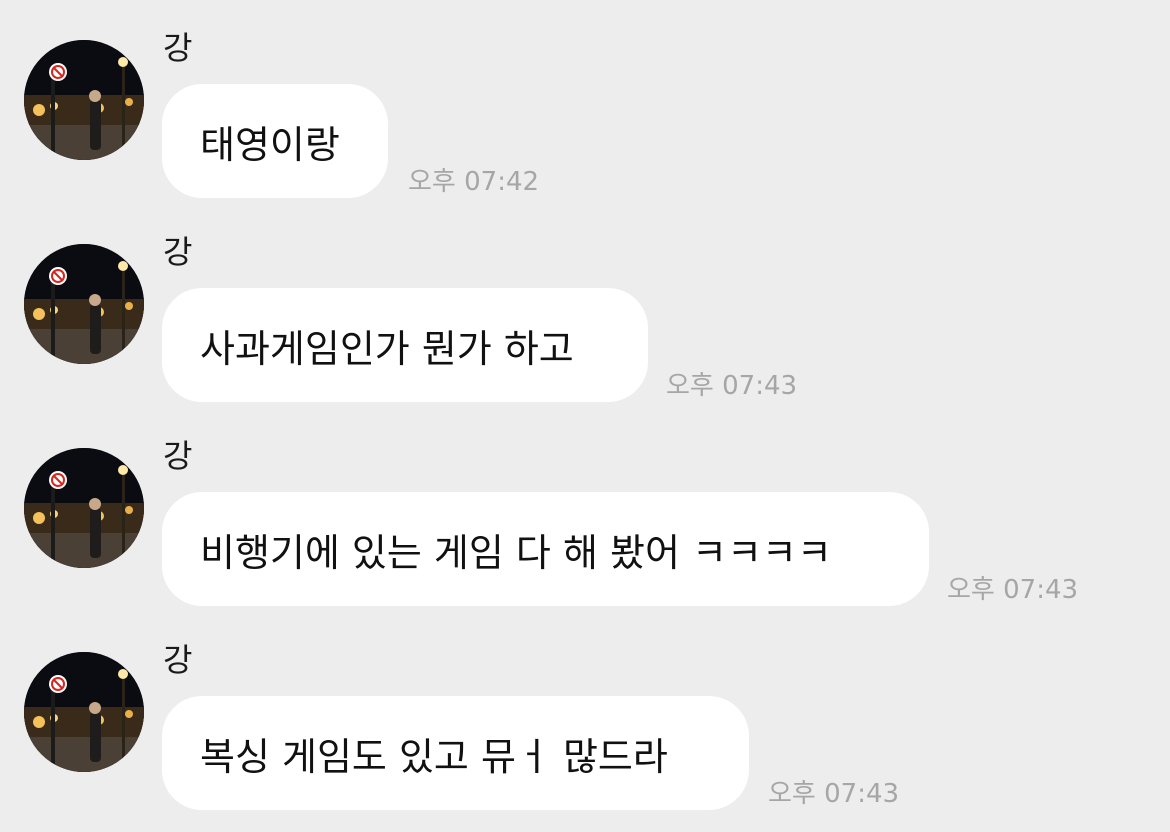 The image size is (1170, 832). I want to click on message-bubble: 사과게임인가 뭔가 하고, so click(405, 345).